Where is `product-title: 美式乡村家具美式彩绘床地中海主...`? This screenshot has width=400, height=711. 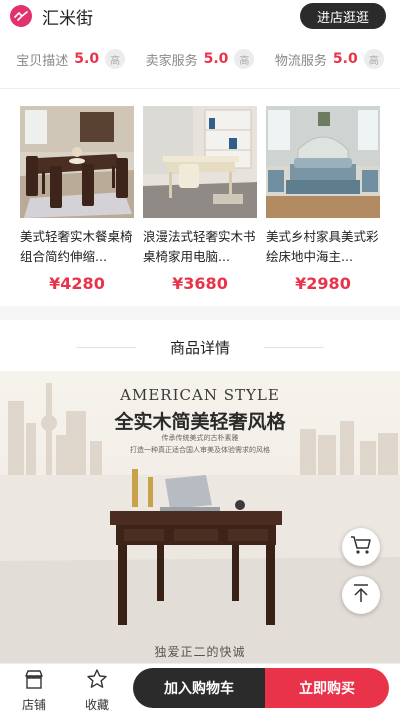 product-title: 美式乡村家具美式彩绘床地中海主... is located at coordinates (322, 246).